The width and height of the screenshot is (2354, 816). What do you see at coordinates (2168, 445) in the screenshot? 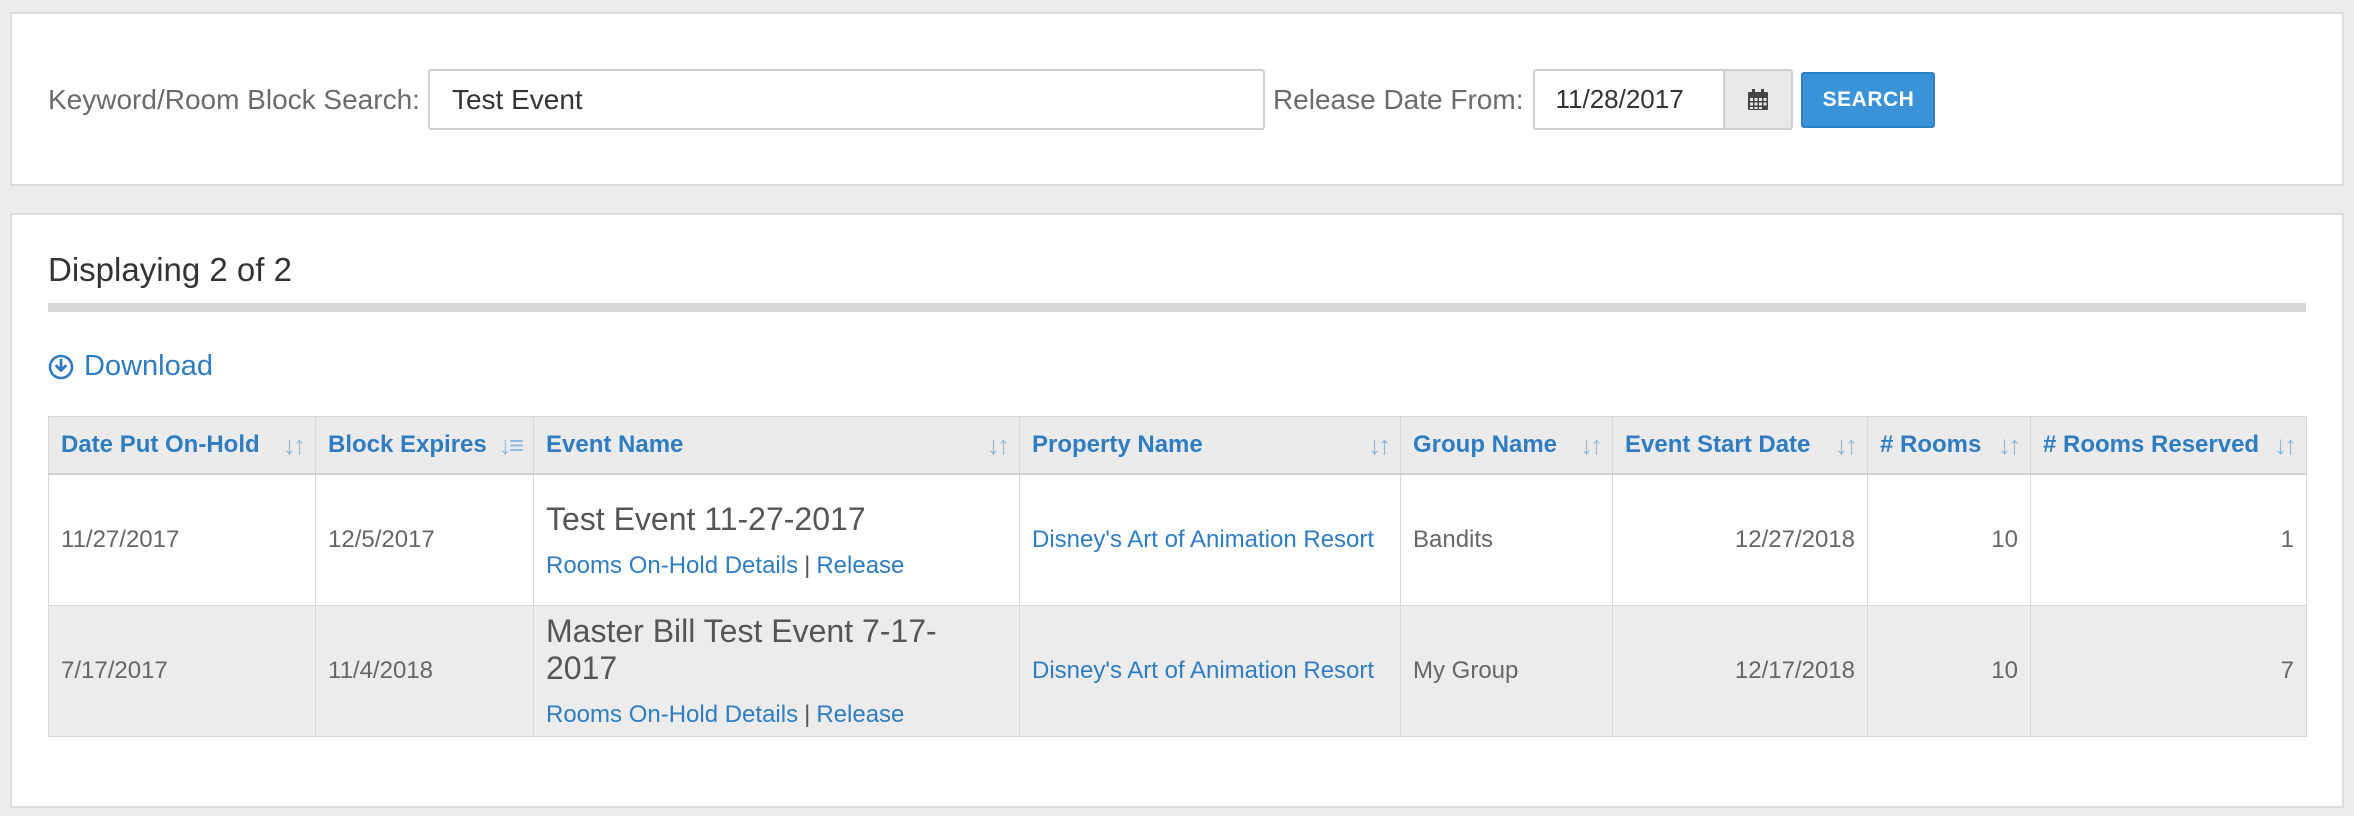
I see `column-header-rooms-reserved: # Rooms Reserved ↓↑` at bounding box center [2168, 445].